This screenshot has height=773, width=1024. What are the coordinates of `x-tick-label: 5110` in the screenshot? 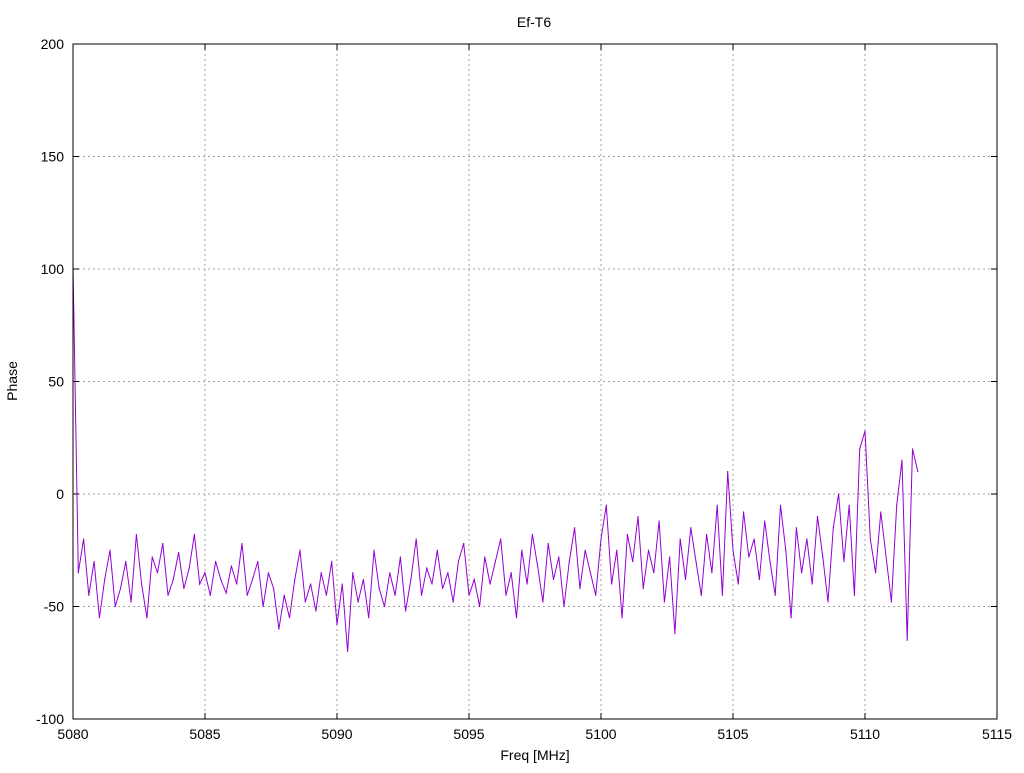 It's located at (865, 734).